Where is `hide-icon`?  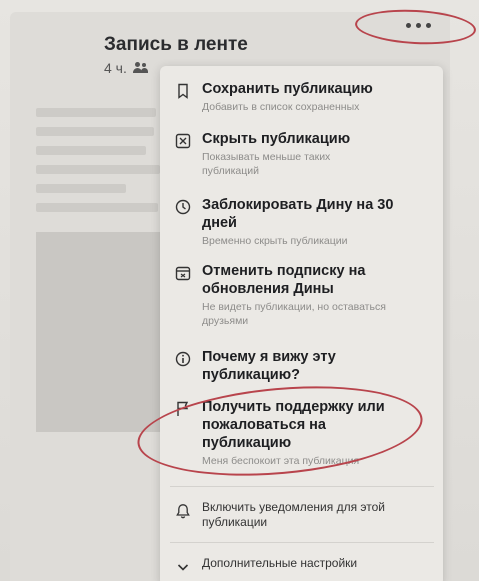 hide-icon is located at coordinates (183, 141).